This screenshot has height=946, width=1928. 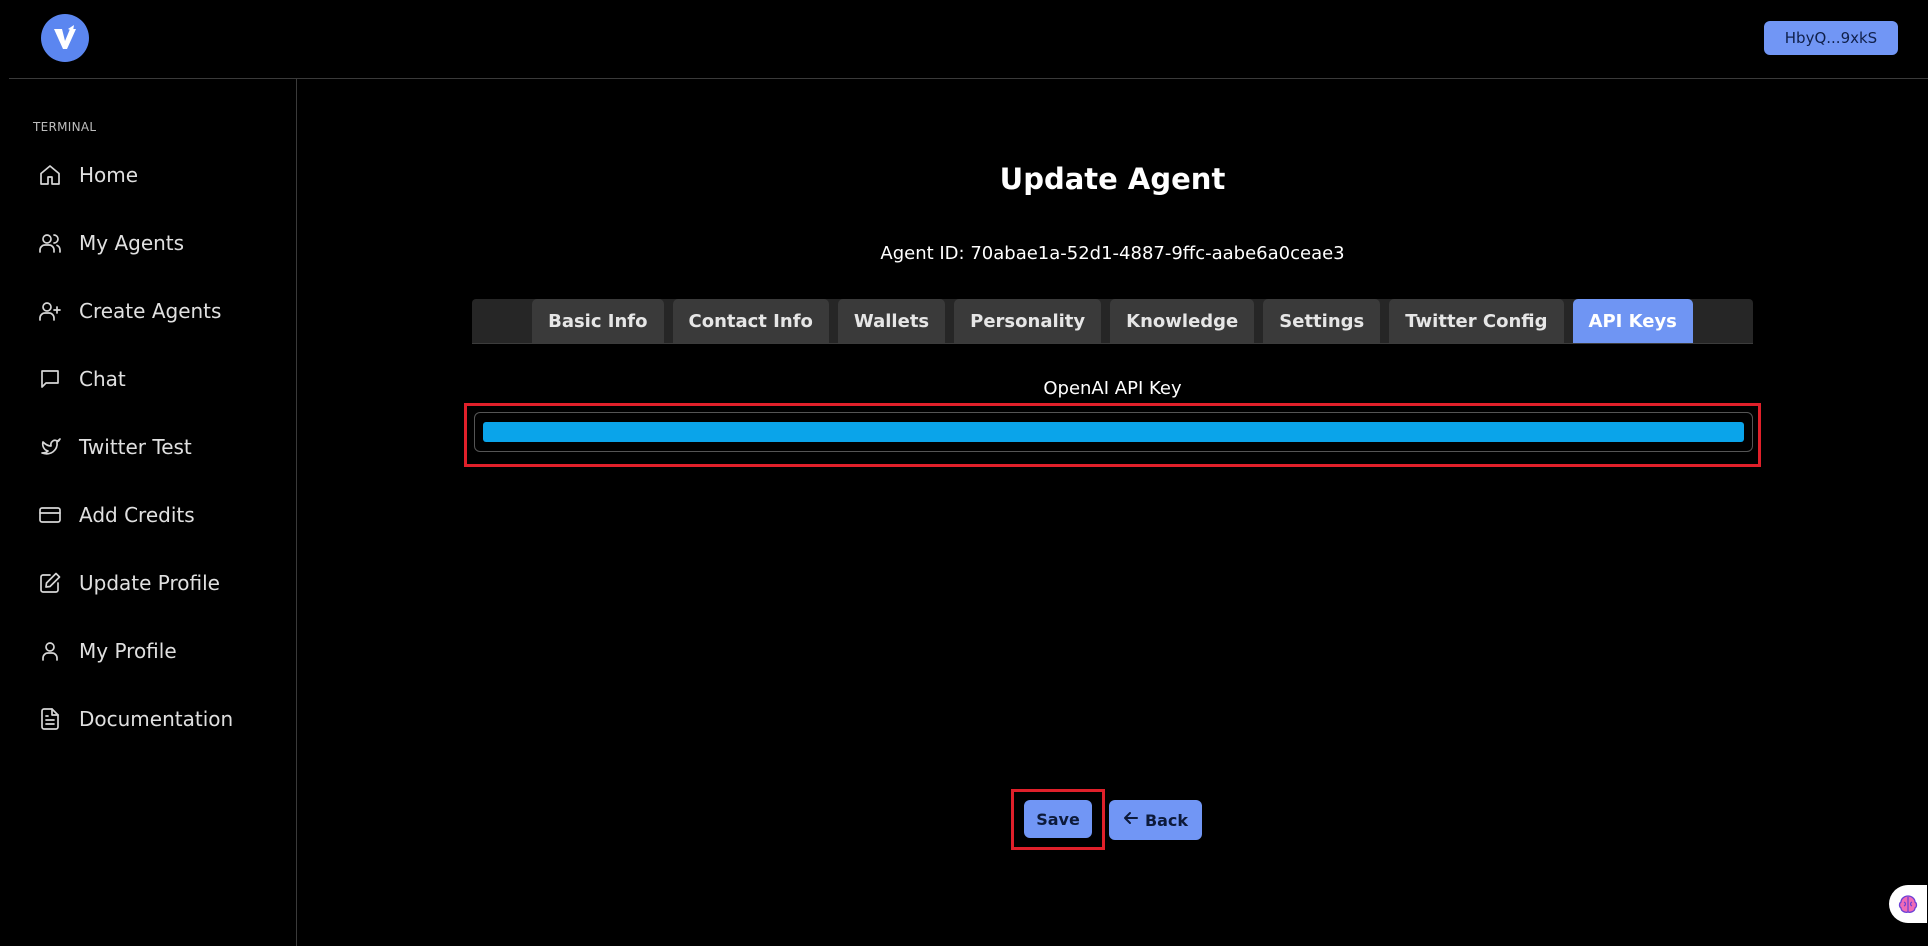 What do you see at coordinates (102, 379) in the screenshot?
I see `sidebar-item-label: Chat` at bounding box center [102, 379].